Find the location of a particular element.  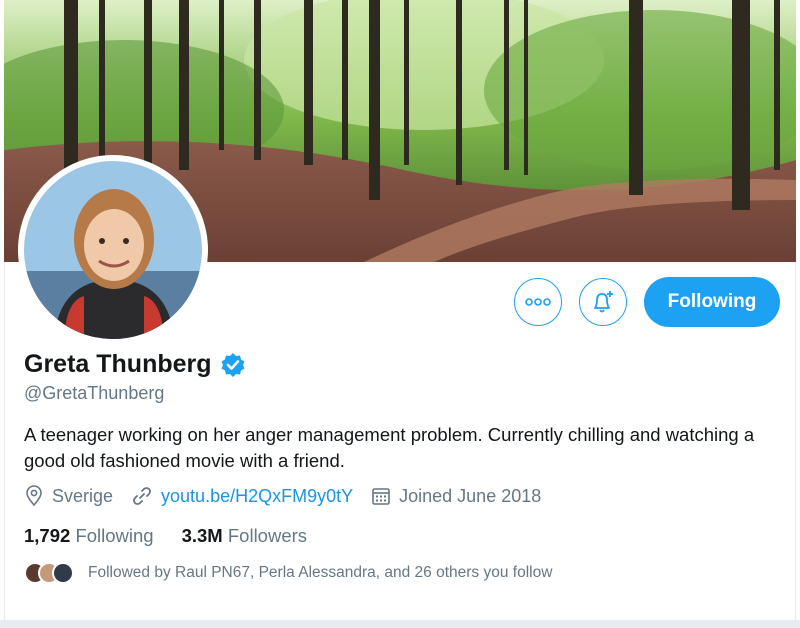

calendar-icon is located at coordinates (381, 496).